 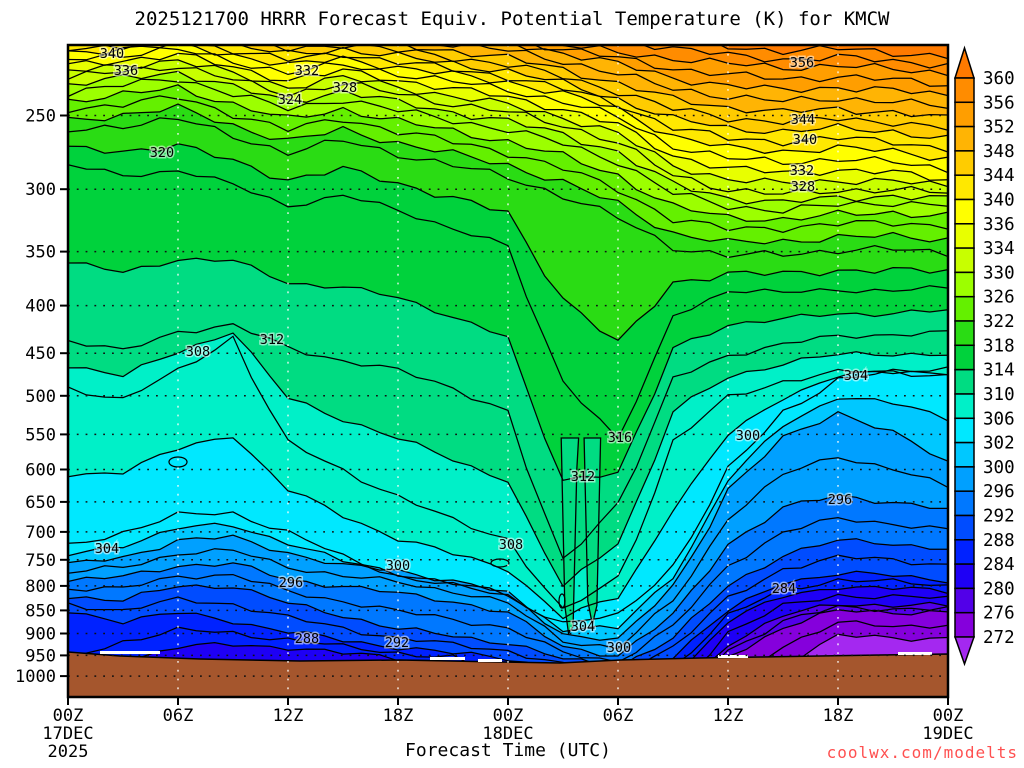 What do you see at coordinates (40, 117) in the screenshot?
I see `svg-text: 250` at bounding box center [40, 117].